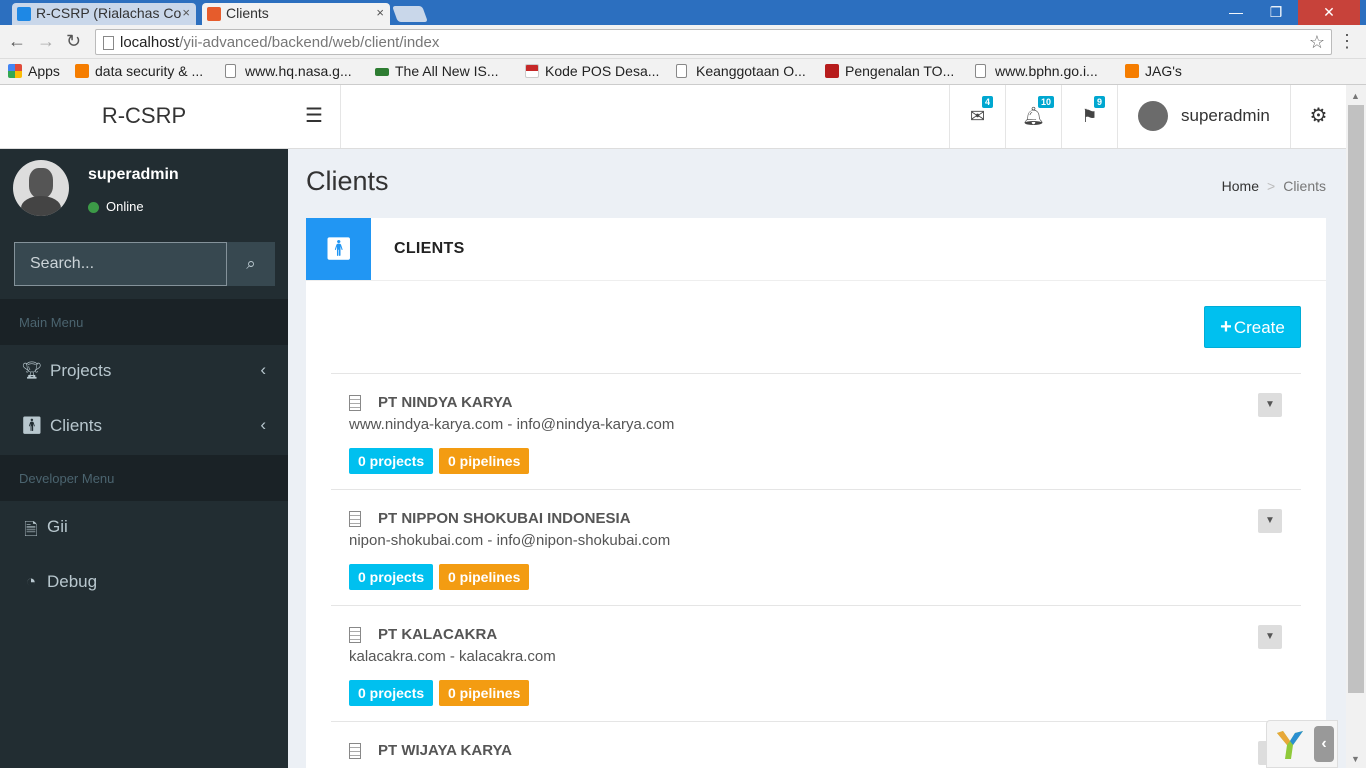 This screenshot has height=768, width=1366. Describe the element at coordinates (445, 750) in the screenshot. I see `client-name: PT WIJAYA KARYA` at that location.